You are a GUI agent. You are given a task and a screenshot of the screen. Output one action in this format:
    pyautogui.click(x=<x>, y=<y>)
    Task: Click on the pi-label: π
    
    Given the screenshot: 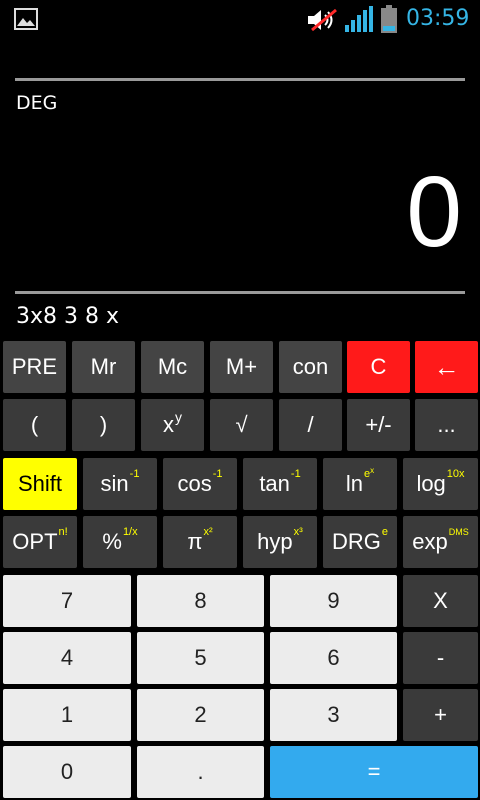 What is the action you would take?
    pyautogui.click(x=195, y=541)
    